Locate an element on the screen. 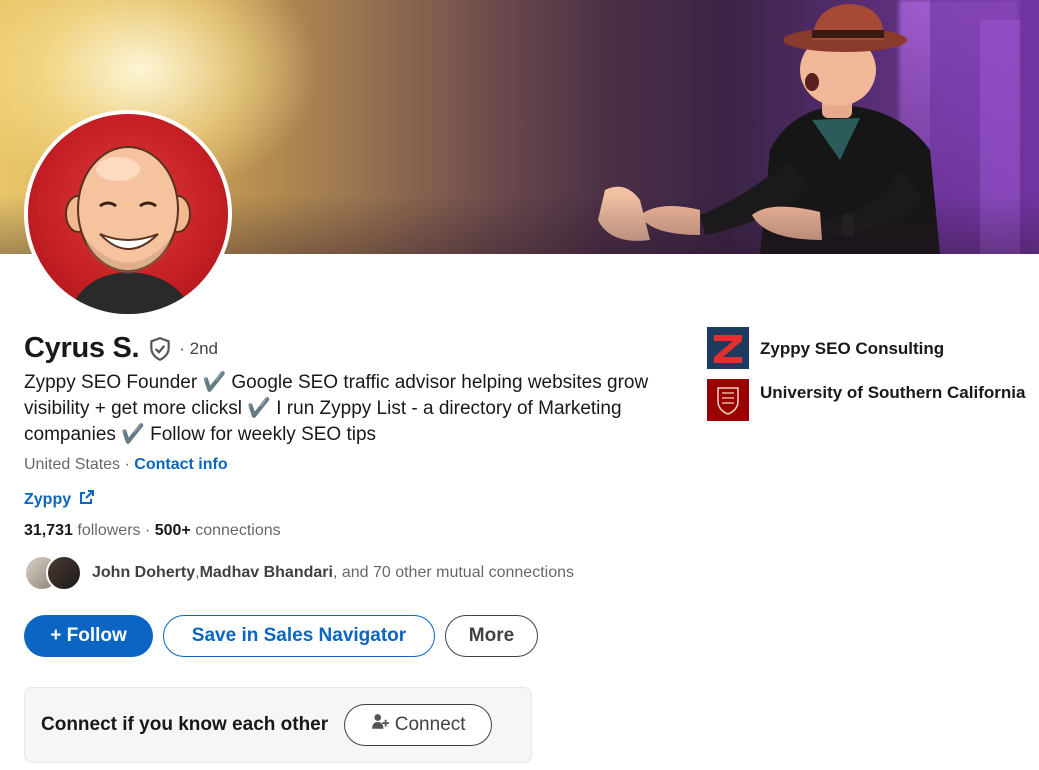 The height and width of the screenshot is (770, 1039). education-item: University of Southern California is located at coordinates (867, 400).